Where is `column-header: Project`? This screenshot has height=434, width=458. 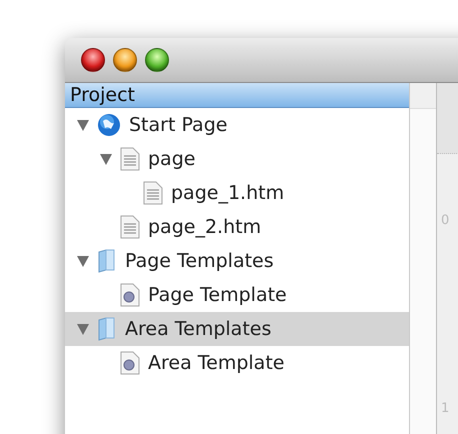 column-header: Project is located at coordinates (237, 95).